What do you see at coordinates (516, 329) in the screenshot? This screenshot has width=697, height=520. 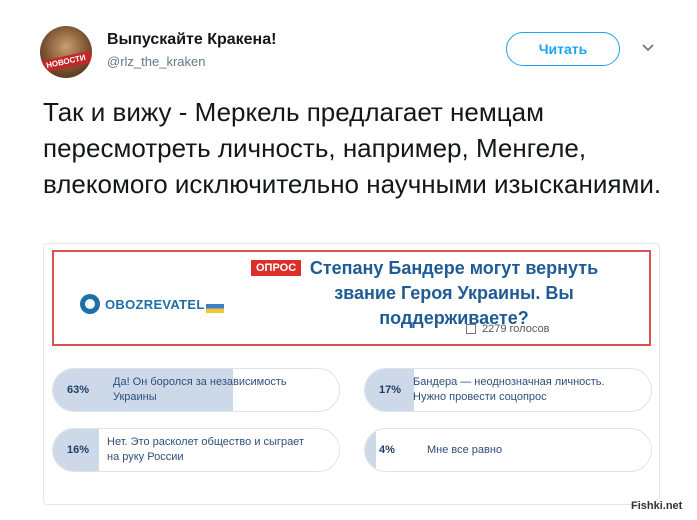 I see `vote-count-text: 2279 голосов` at bounding box center [516, 329].